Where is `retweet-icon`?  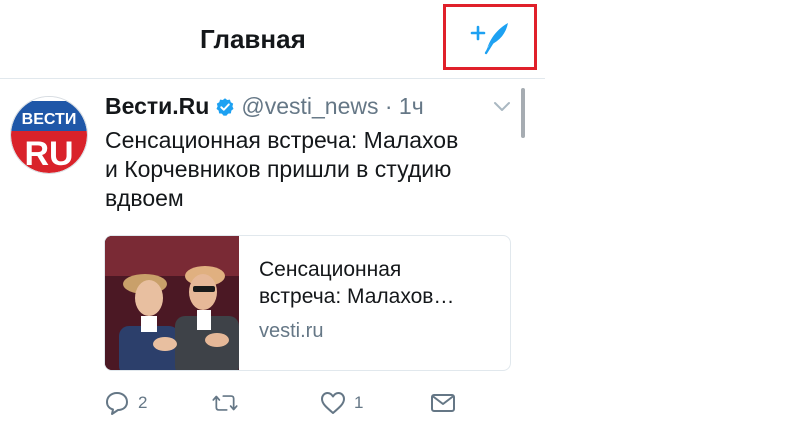
retweet-icon is located at coordinates (225, 403).